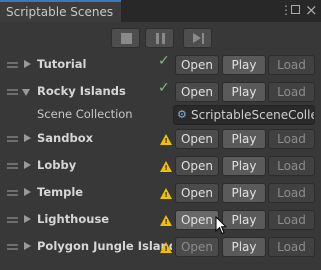 This screenshot has height=270, width=321. I want to click on close-icon: ×, so click(311, 10).